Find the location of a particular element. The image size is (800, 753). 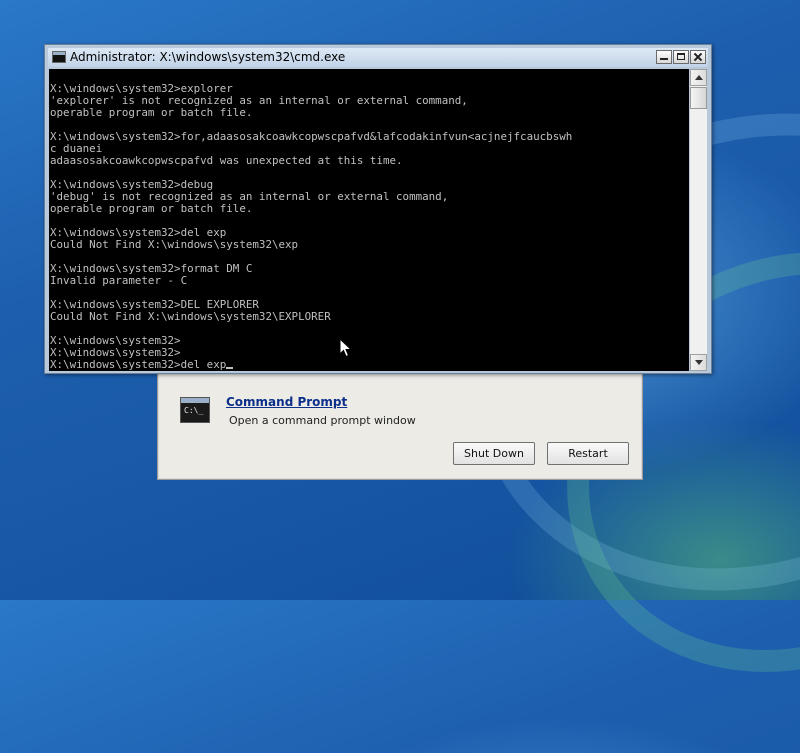

command-prompt-link: Command Prompt is located at coordinates (286, 402).